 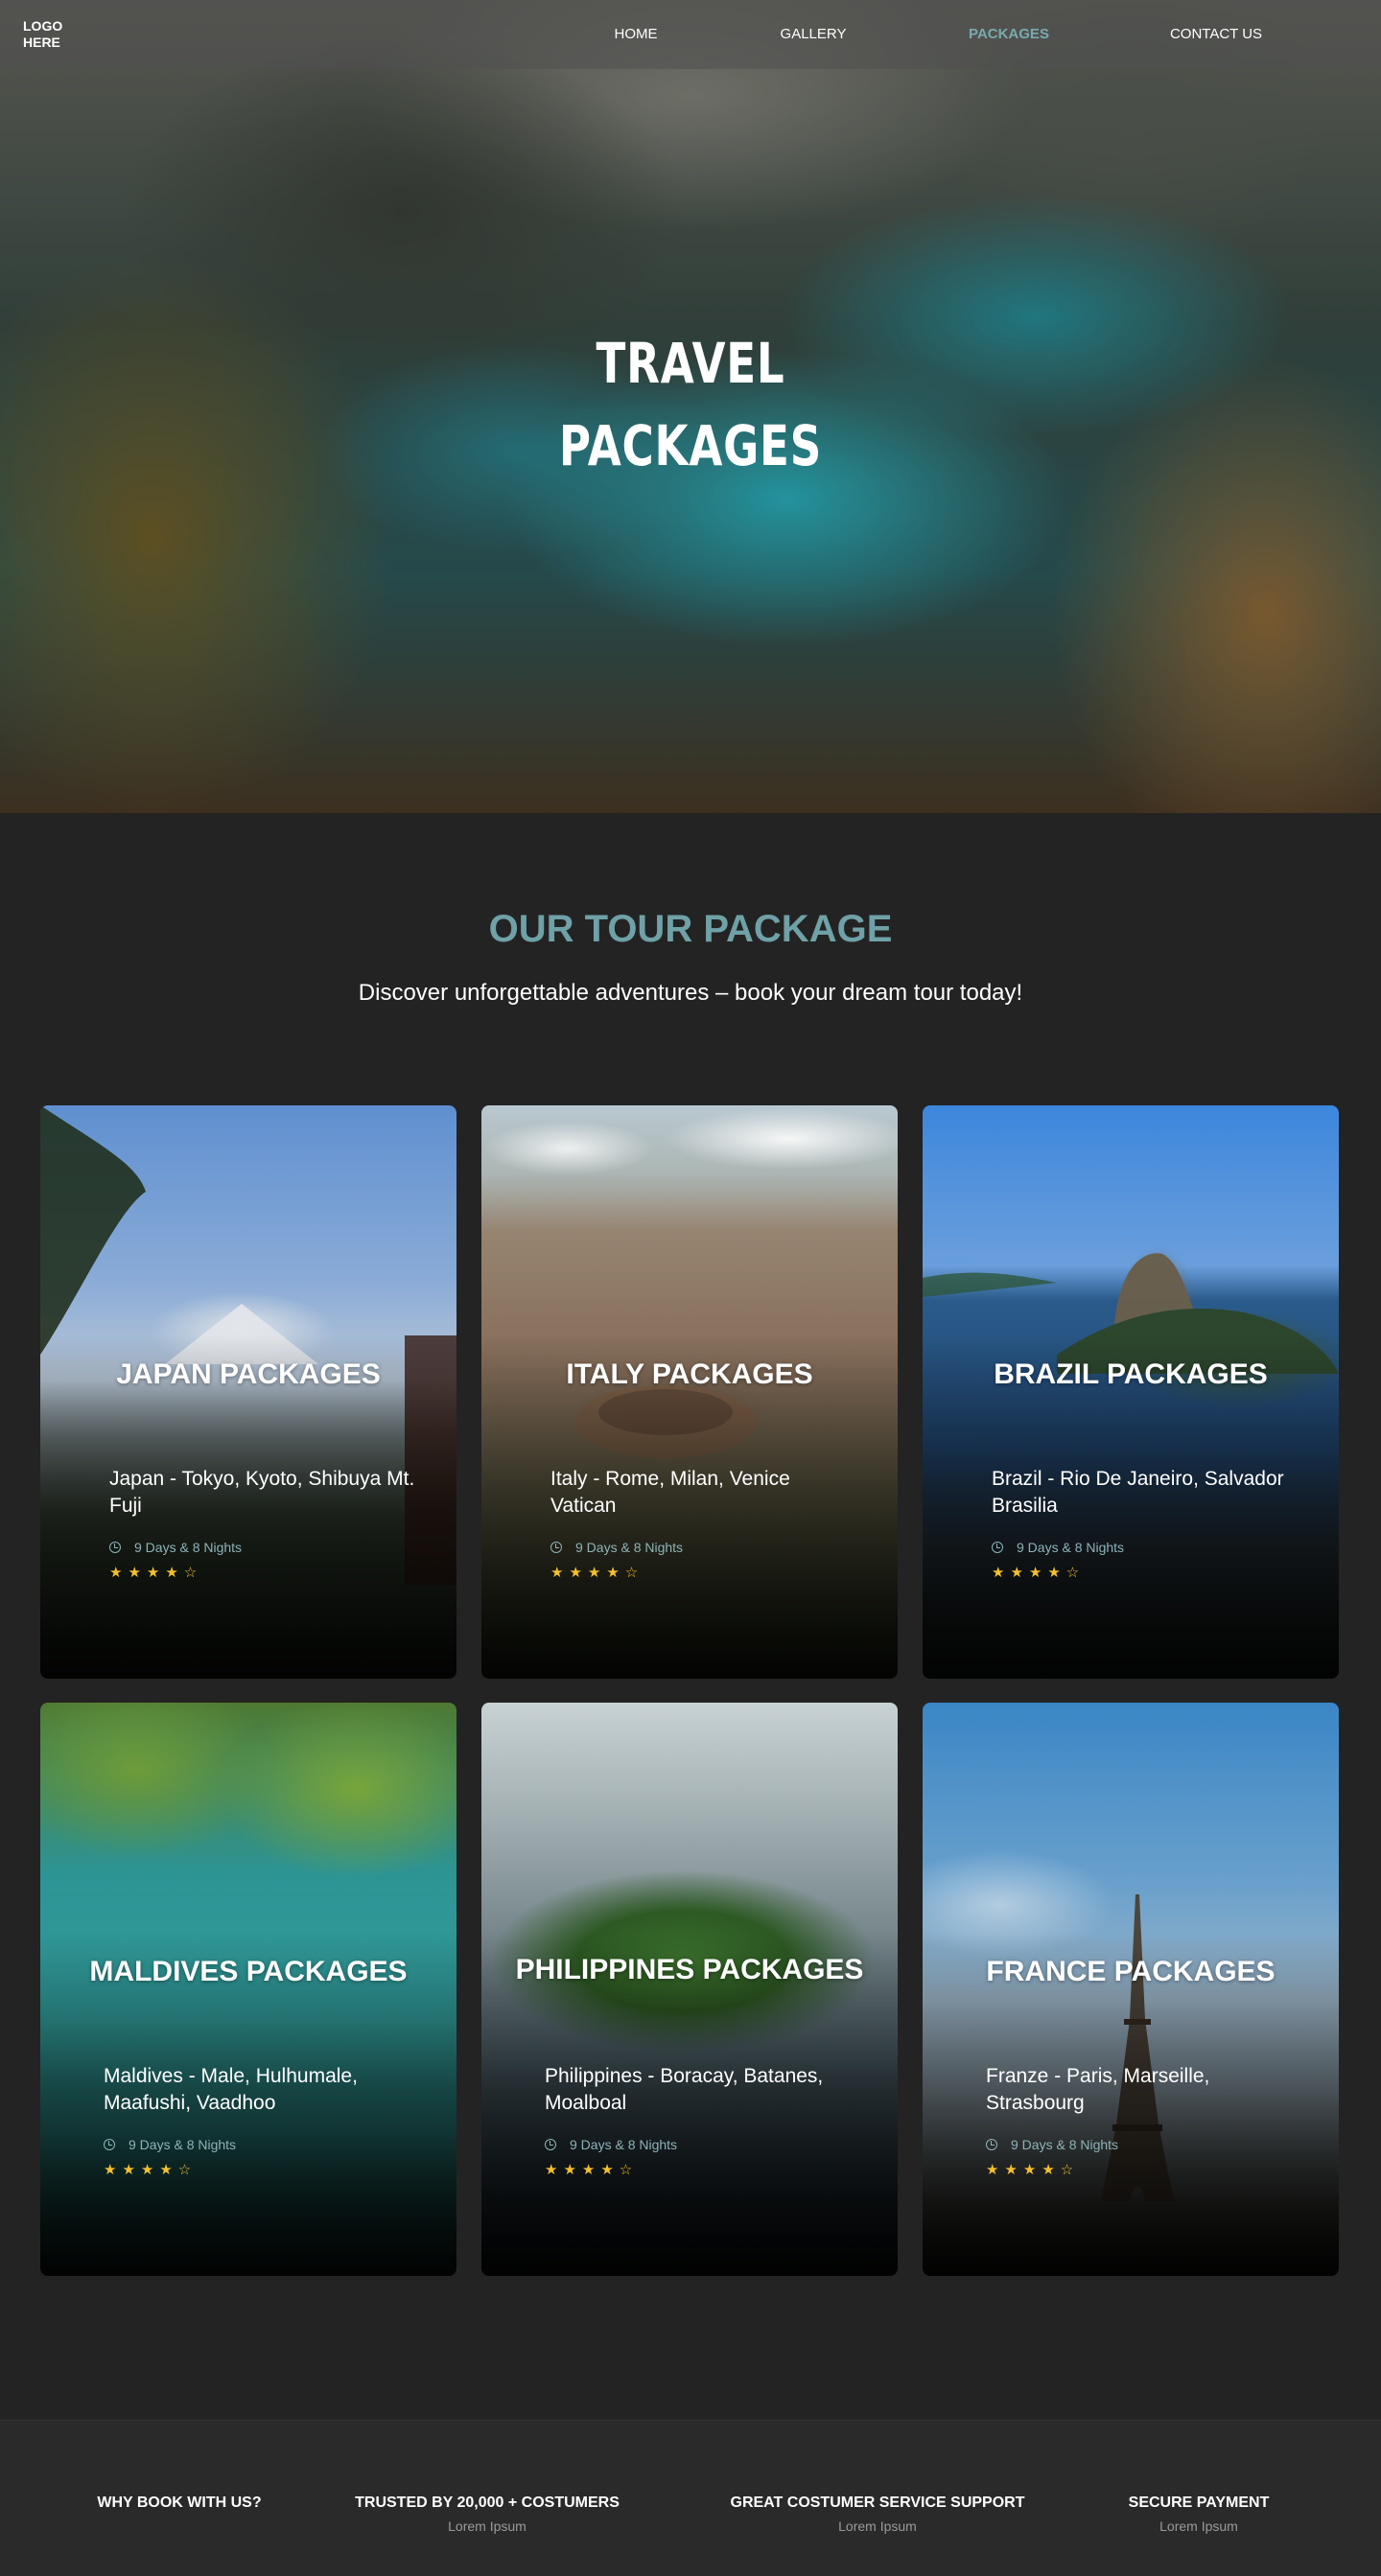 What do you see at coordinates (1199, 2503) in the screenshot?
I see `footer-title: SECURE PAYMENT` at bounding box center [1199, 2503].